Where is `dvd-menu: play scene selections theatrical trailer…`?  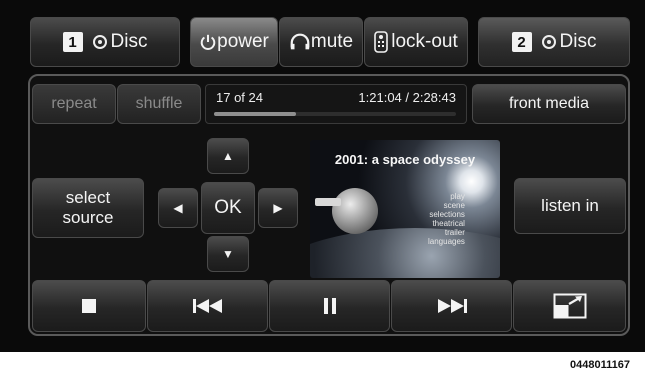
dvd-menu: play scene selections theatrical trailer… is located at coordinates (446, 219).